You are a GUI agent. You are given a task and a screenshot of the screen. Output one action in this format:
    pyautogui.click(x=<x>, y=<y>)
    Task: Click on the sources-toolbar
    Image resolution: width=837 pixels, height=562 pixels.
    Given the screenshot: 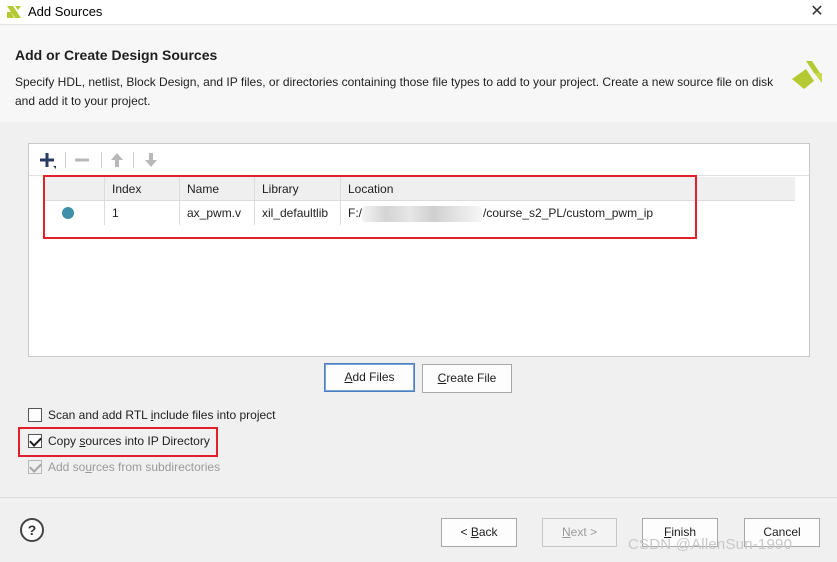 What is the action you would take?
    pyautogui.click(x=419, y=160)
    